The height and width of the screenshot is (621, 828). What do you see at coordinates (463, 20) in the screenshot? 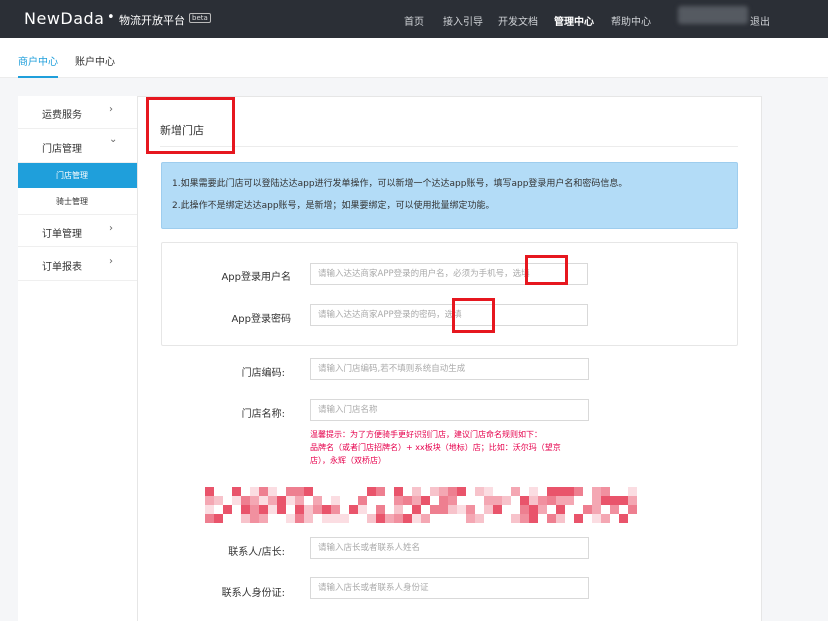
I see `nav-access-guide: 接入引导` at bounding box center [463, 20].